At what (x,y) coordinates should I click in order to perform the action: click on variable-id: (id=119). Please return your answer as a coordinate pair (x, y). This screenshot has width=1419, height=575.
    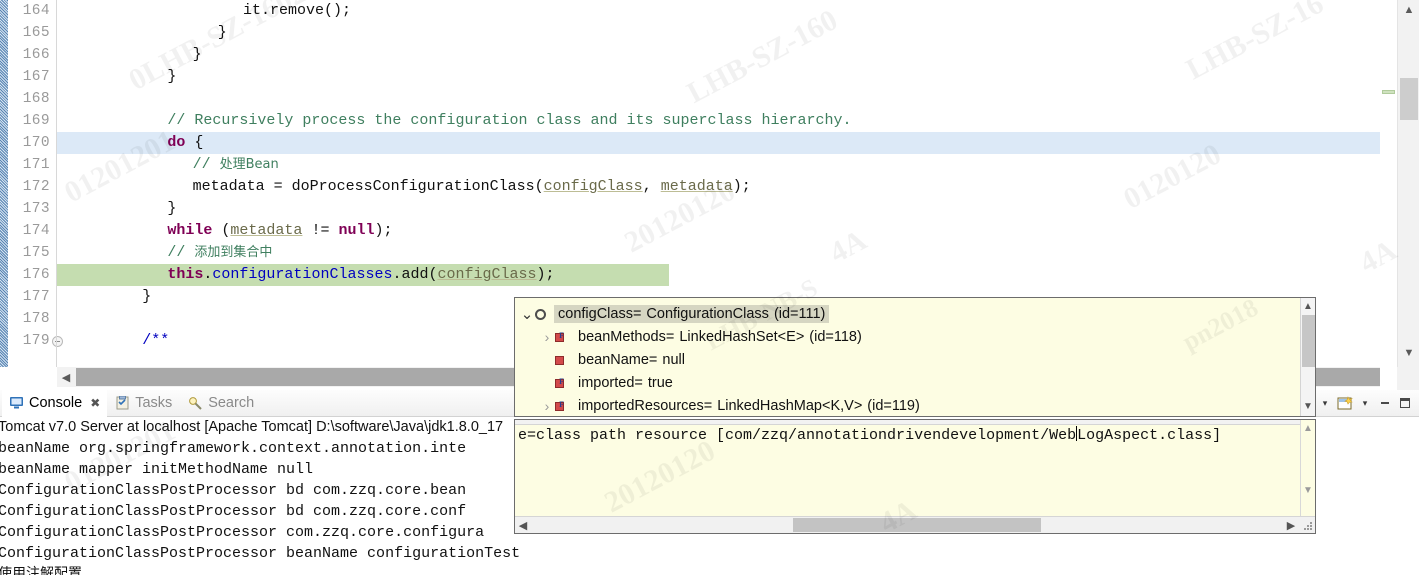
    Looking at the image, I should click on (893, 405).